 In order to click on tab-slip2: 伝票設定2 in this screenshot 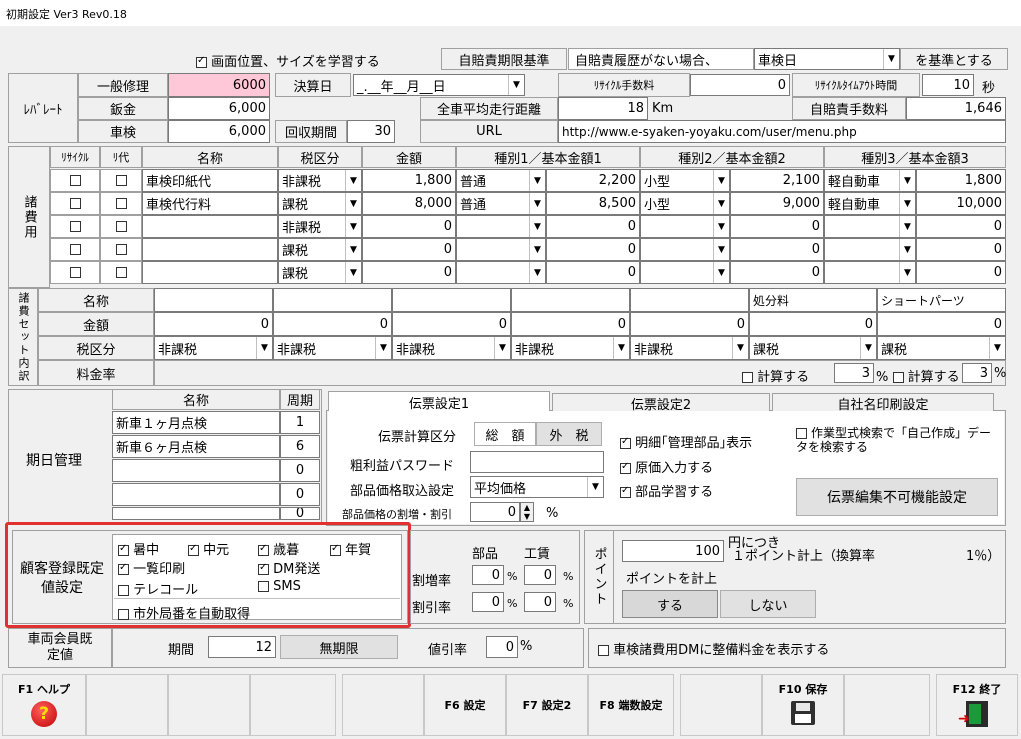, I will do `click(661, 403)`.